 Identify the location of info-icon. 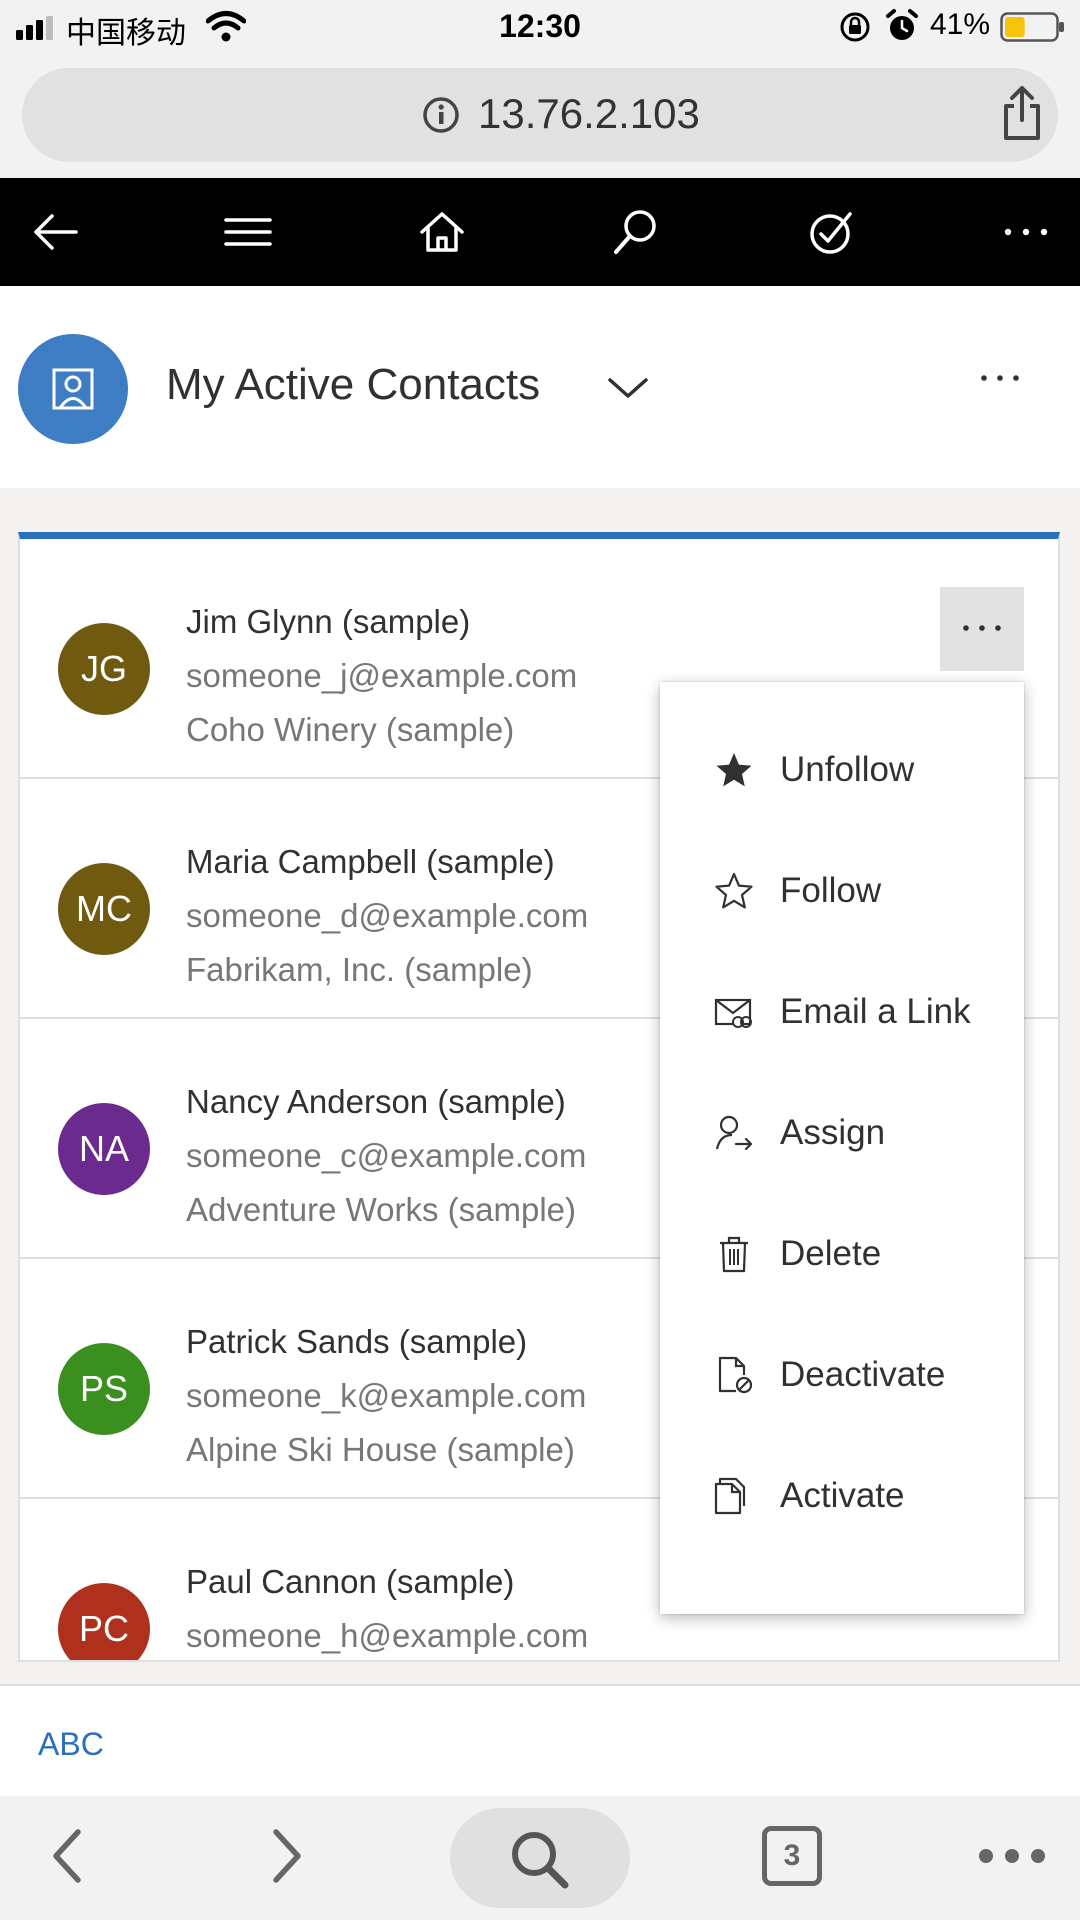
(441, 115).